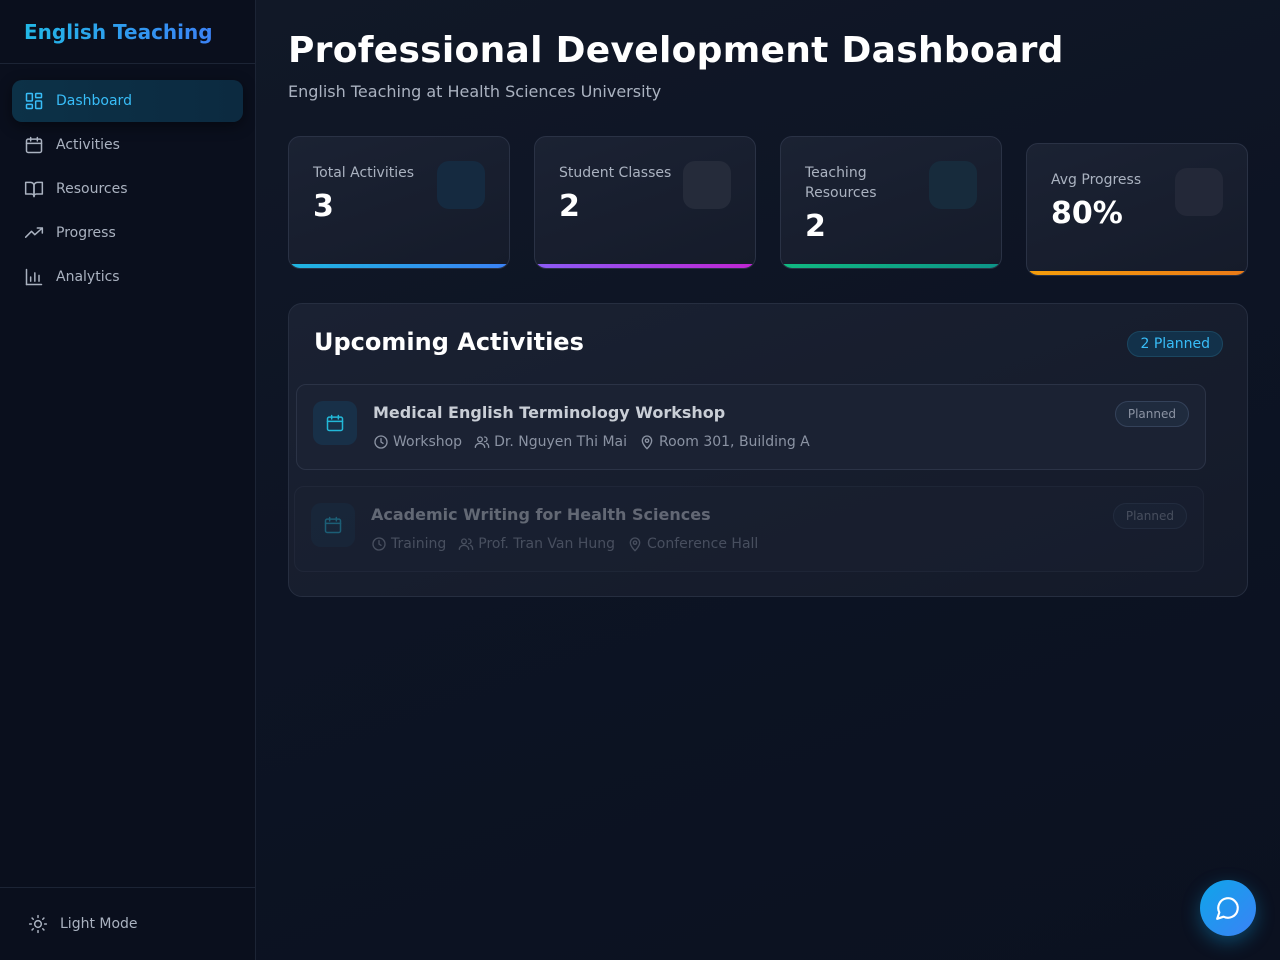 The image size is (1280, 960). I want to click on sidebar-item-progress: Progress, so click(127, 233).